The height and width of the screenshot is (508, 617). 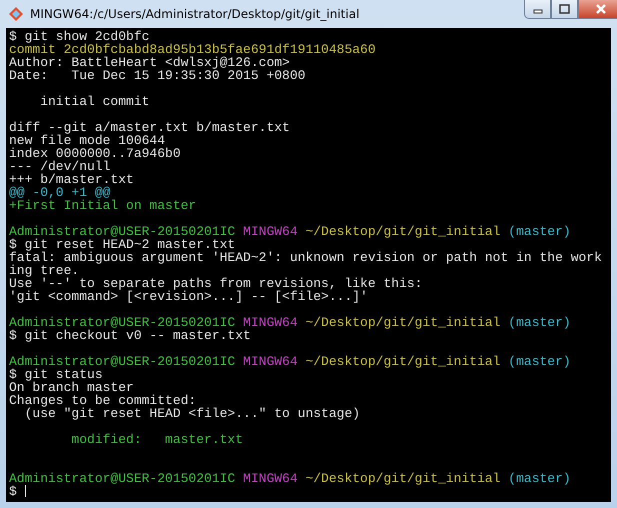 I want to click on close-button, so click(x=597, y=9).